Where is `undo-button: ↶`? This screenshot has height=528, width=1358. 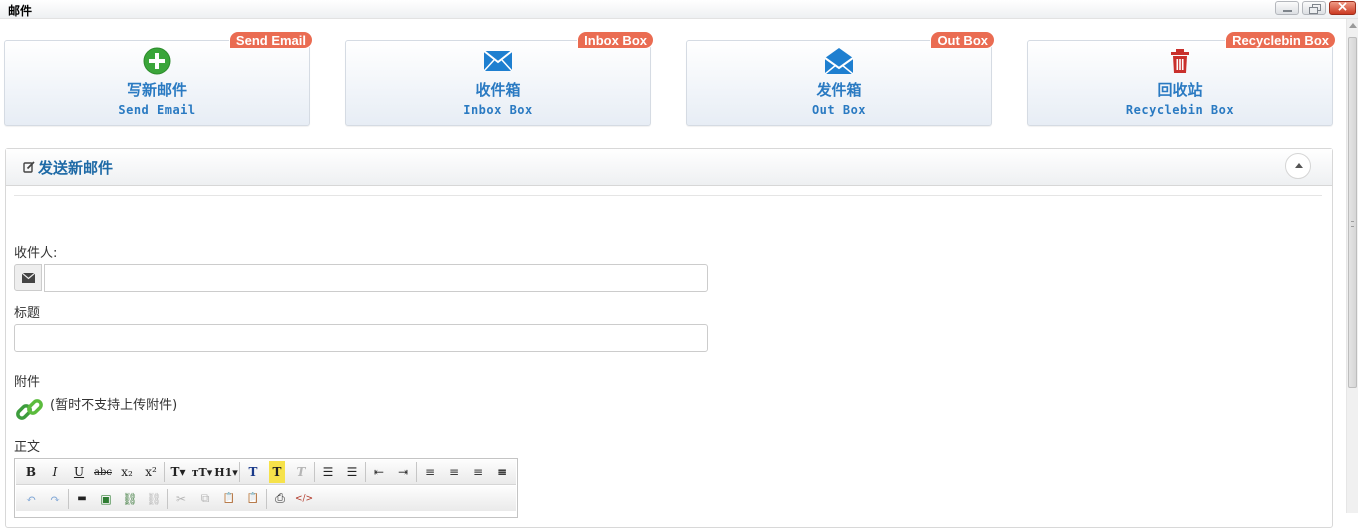 undo-button: ↶ is located at coordinates (31, 499).